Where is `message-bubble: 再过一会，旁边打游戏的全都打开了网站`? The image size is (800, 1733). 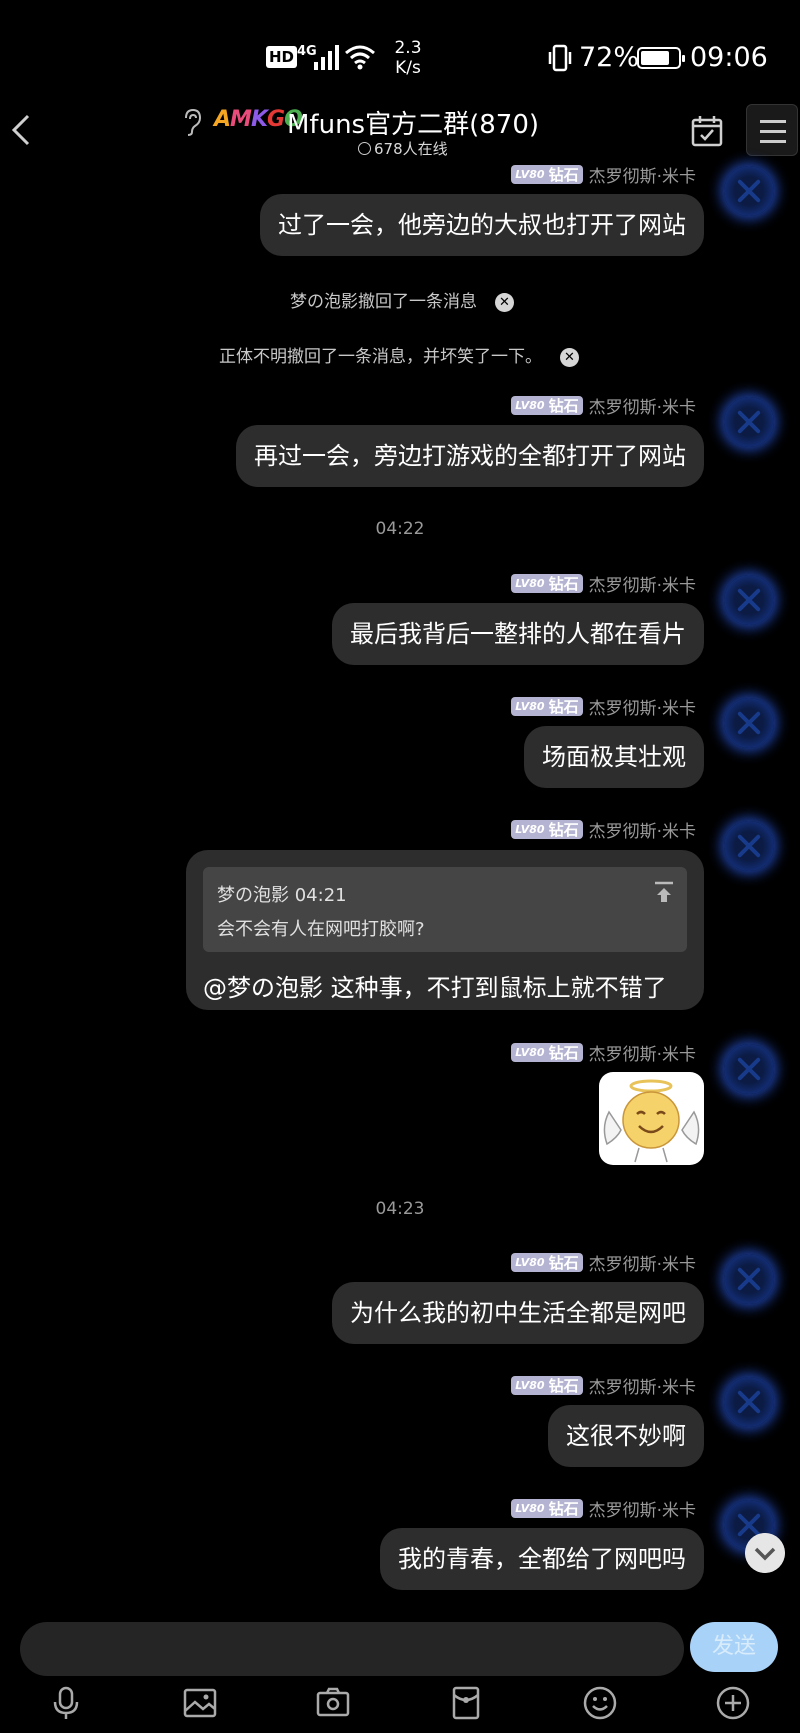 message-bubble: 再过一会，旁边打游戏的全都打开了网站 is located at coordinates (470, 456).